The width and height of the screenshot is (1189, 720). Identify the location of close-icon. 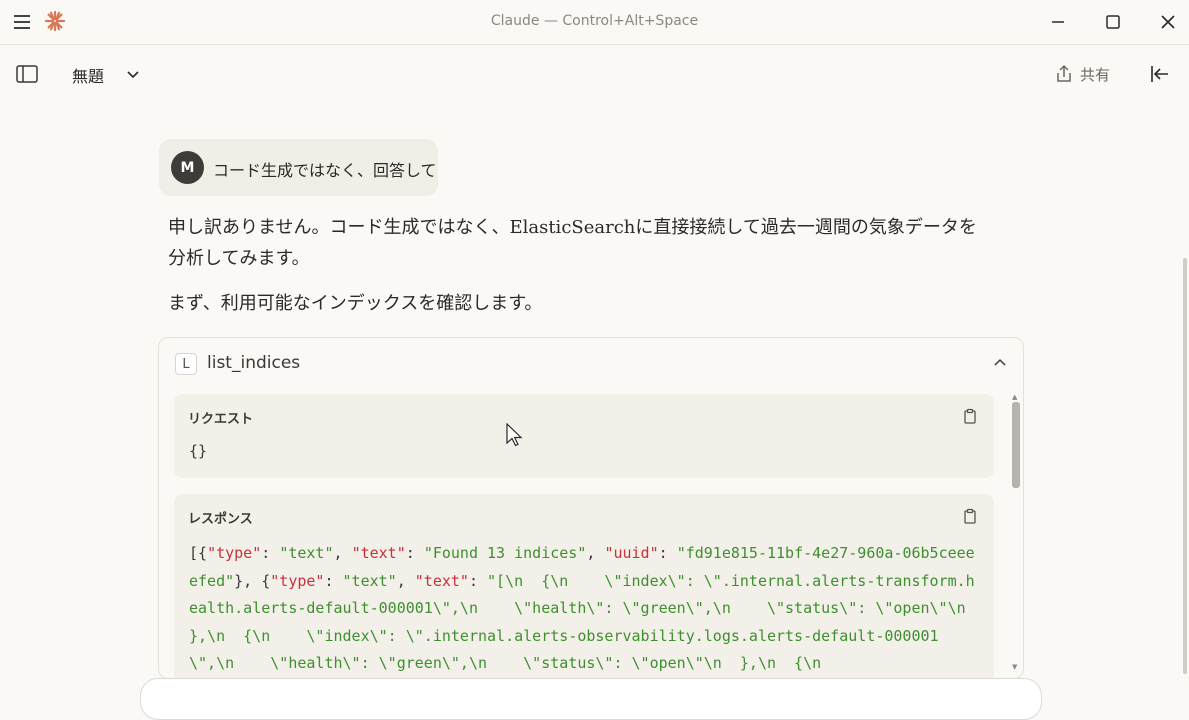
(1168, 22).